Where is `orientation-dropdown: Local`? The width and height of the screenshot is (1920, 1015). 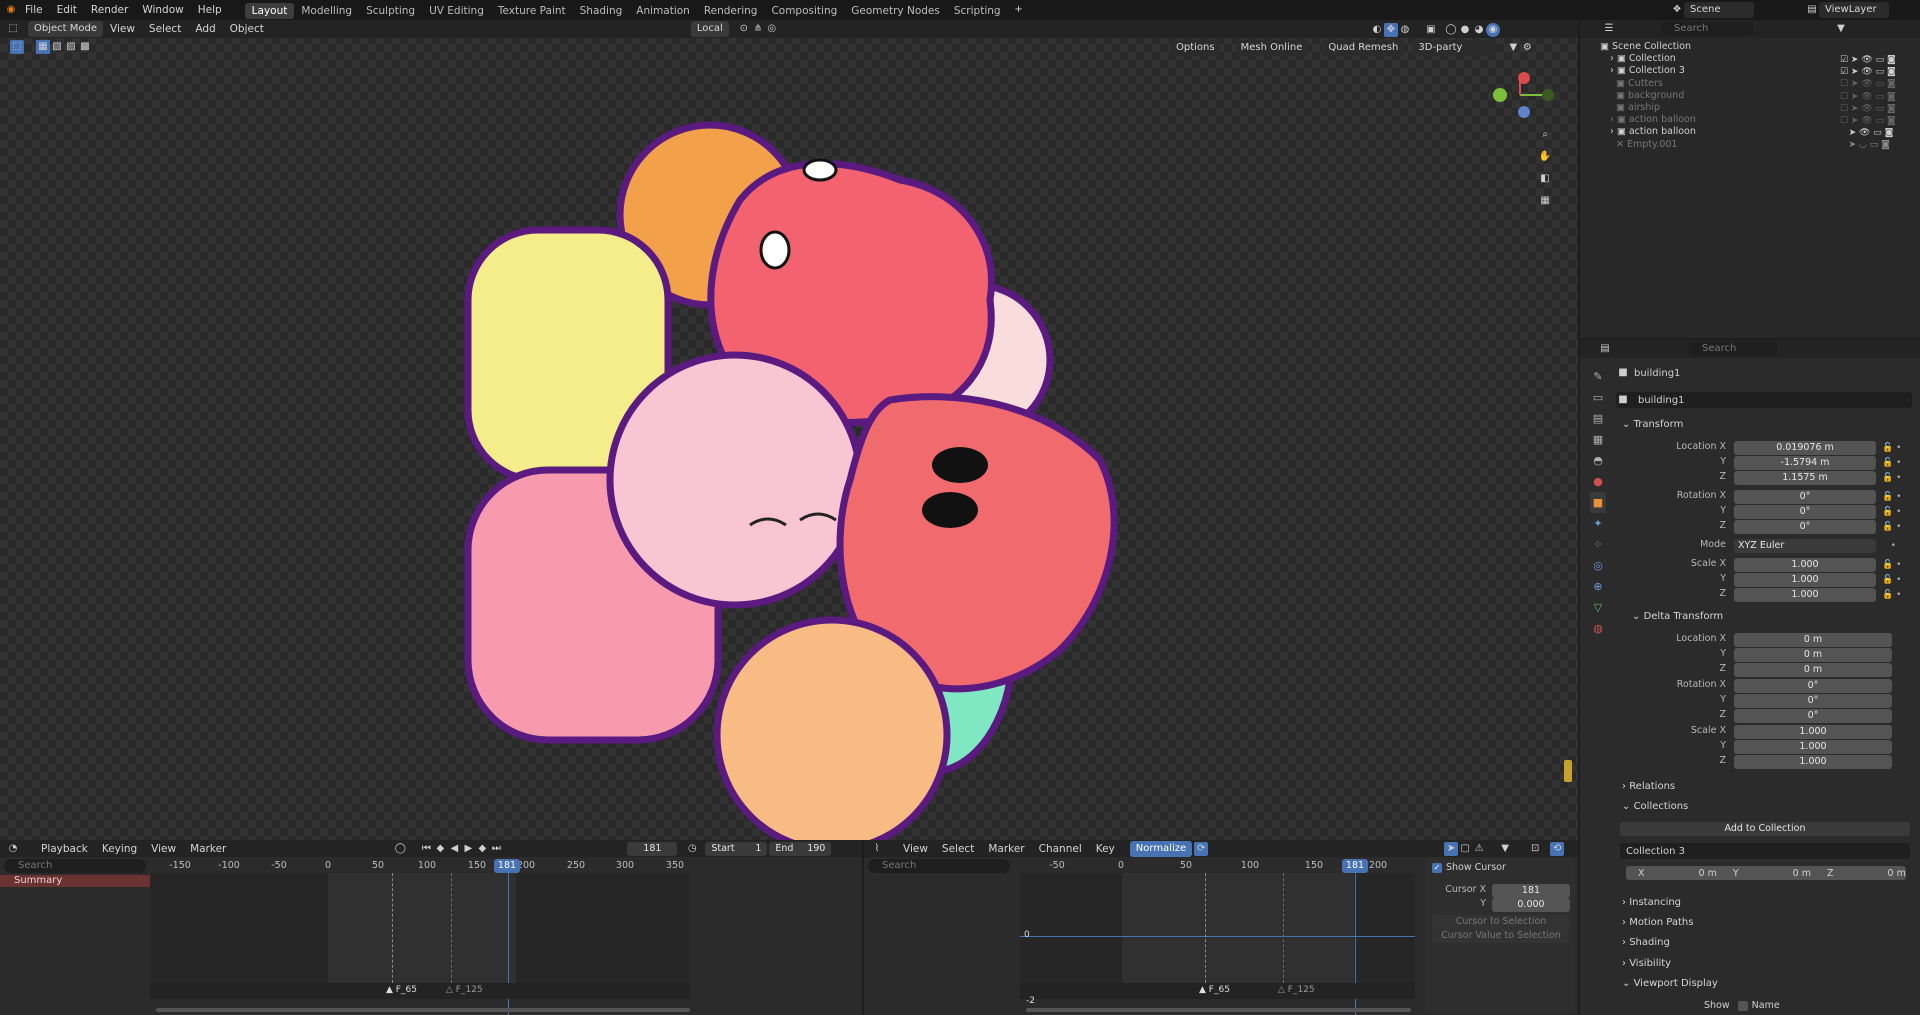
orientation-dropdown: Local is located at coordinates (709, 29).